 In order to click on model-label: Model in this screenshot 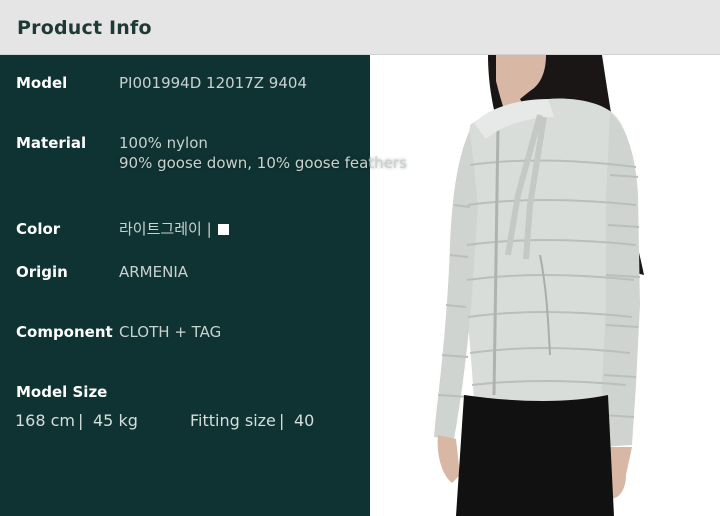, I will do `click(42, 83)`.